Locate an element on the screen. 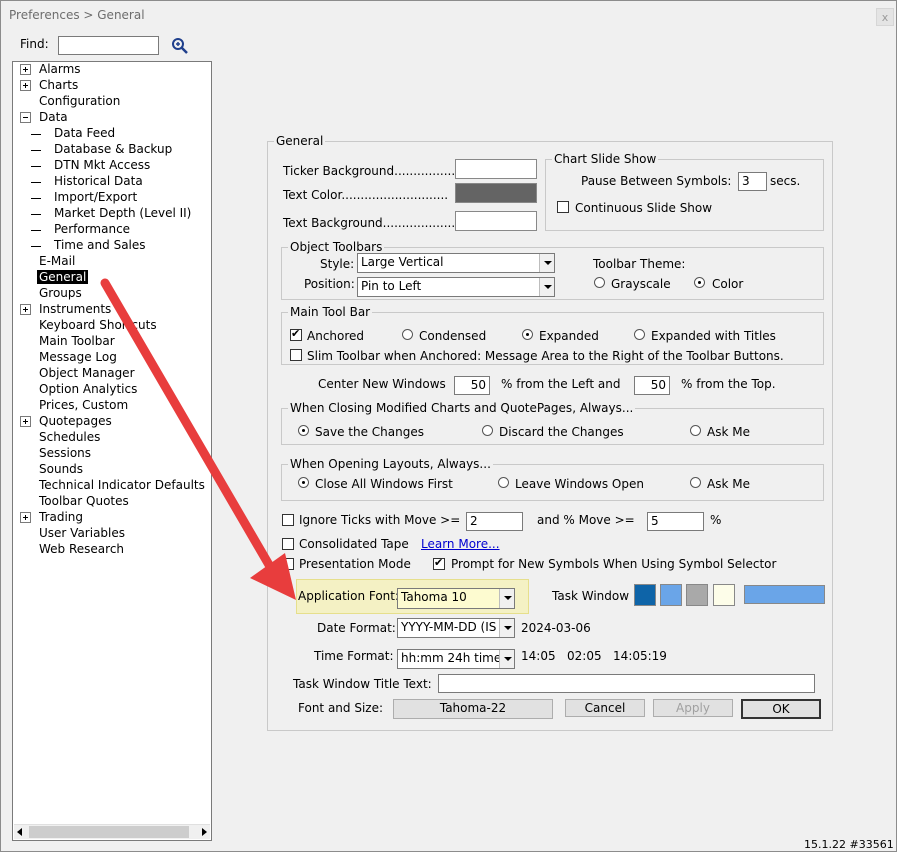 This screenshot has width=897, height=852. annotation-arrow is located at coordinates (198, 439).